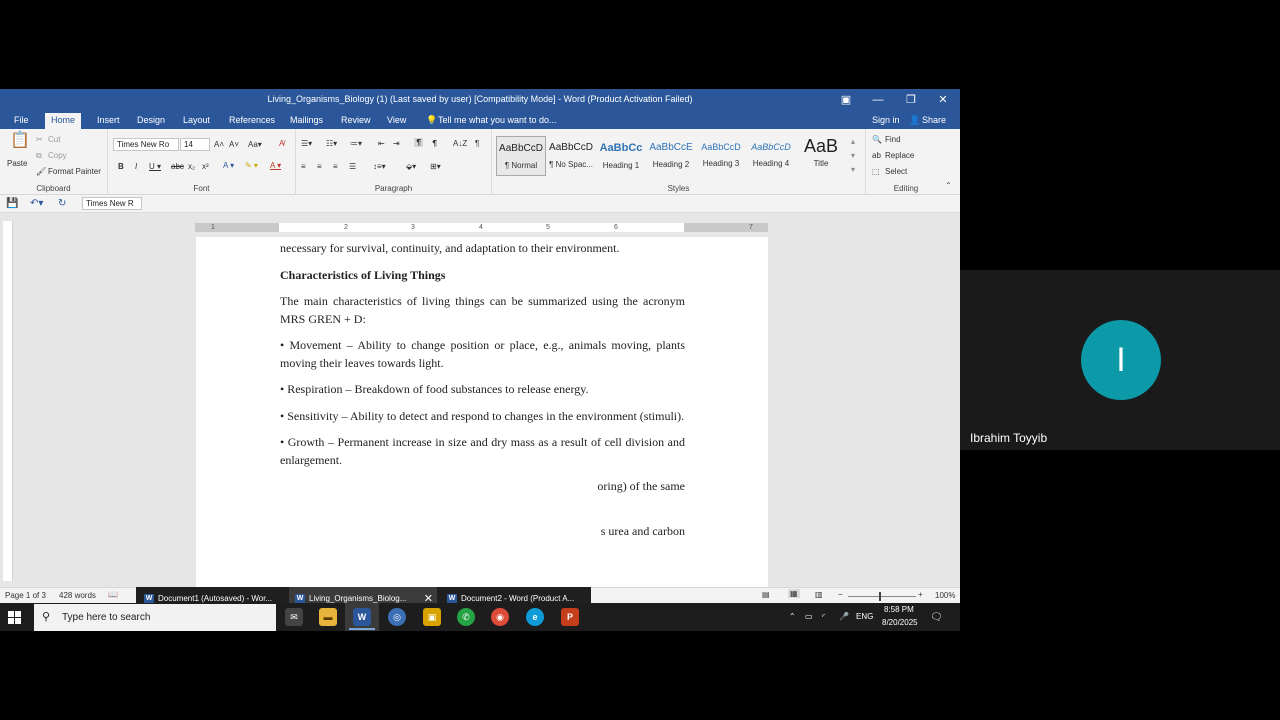 Image resolution: width=1280 pixels, height=720 pixels. Describe the element at coordinates (411, 166) in the screenshot. I see `shading-icon: ⬙▾` at that location.